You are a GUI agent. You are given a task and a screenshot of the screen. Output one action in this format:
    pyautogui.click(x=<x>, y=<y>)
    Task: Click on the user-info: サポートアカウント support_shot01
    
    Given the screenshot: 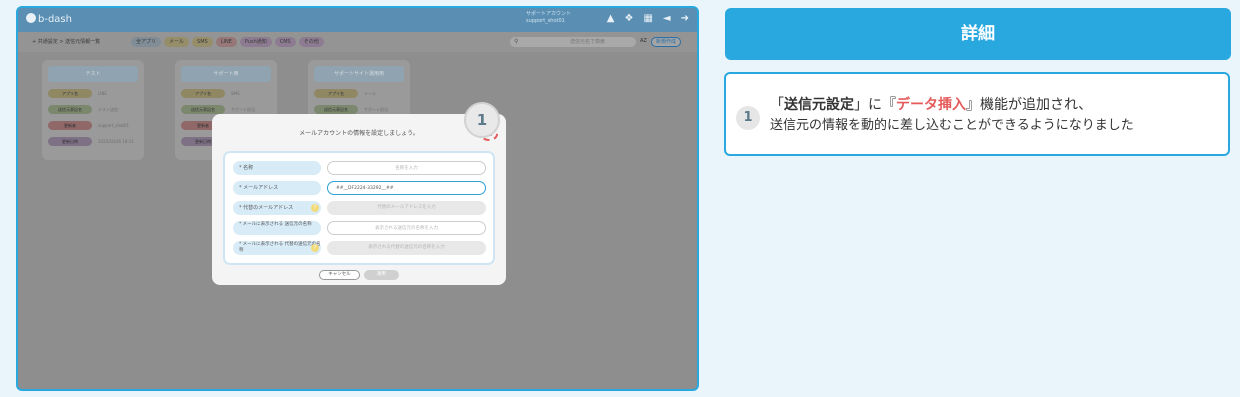 What is the action you would take?
    pyautogui.click(x=548, y=18)
    